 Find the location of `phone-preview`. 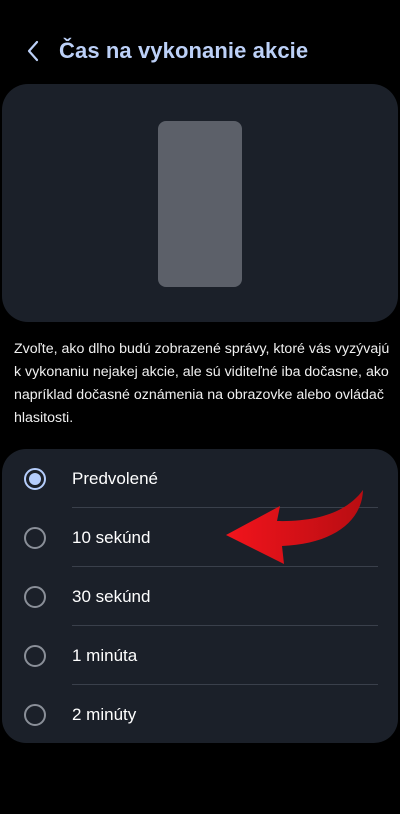

phone-preview is located at coordinates (200, 204).